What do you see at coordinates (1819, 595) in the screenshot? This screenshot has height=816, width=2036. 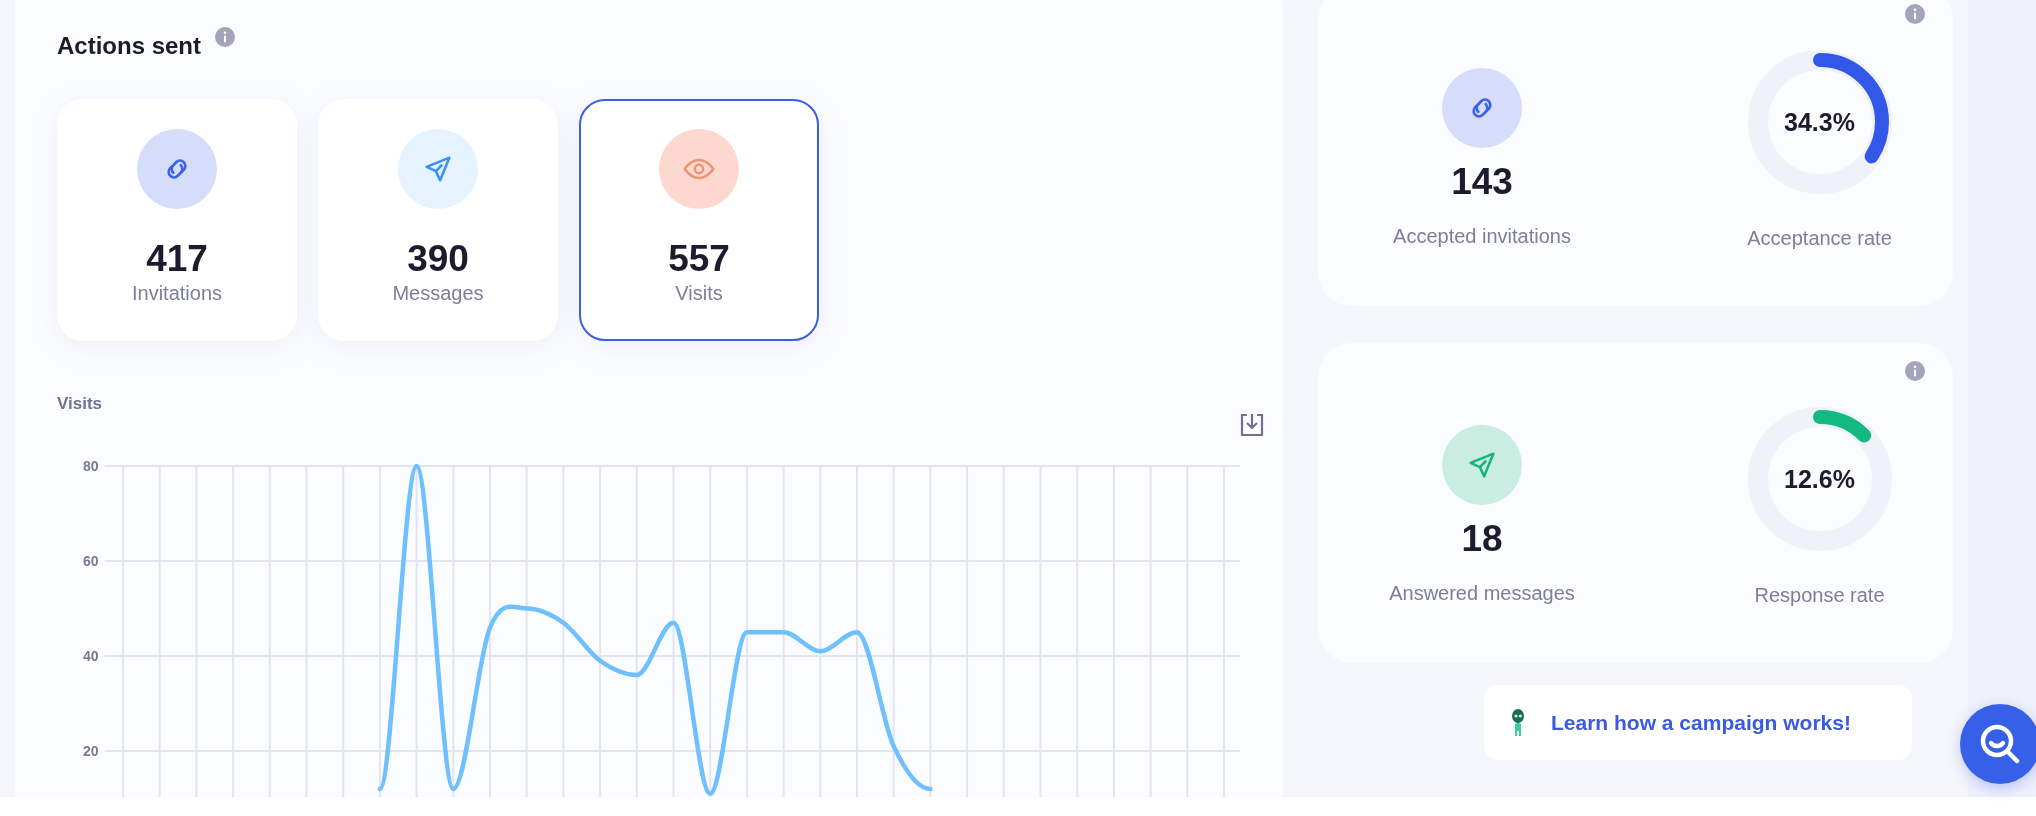 I see `rate-label: Response rate` at bounding box center [1819, 595].